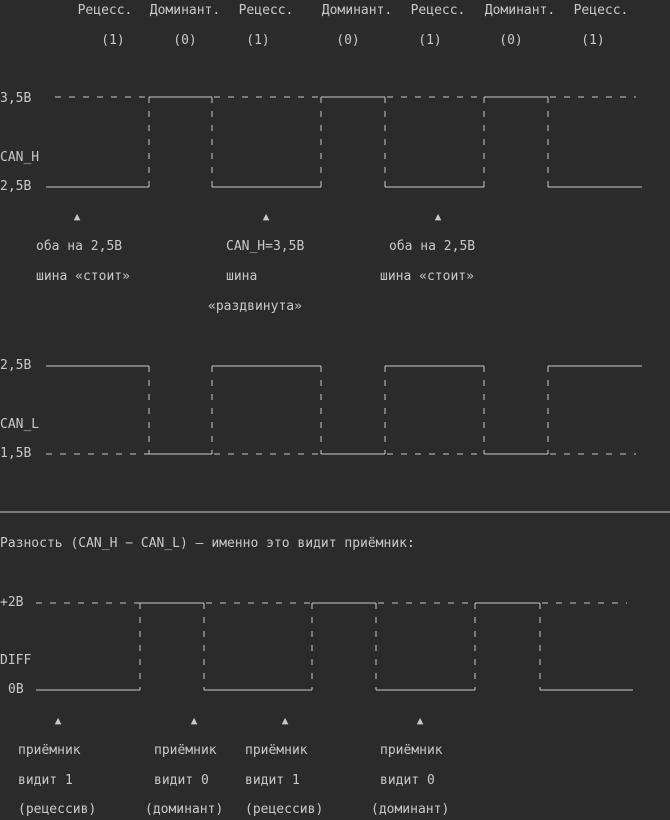 Image resolution: width=670 pixels, height=820 pixels. Describe the element at coordinates (16, 689) in the screenshot. I see `diff-low-level-label: 0В` at that location.